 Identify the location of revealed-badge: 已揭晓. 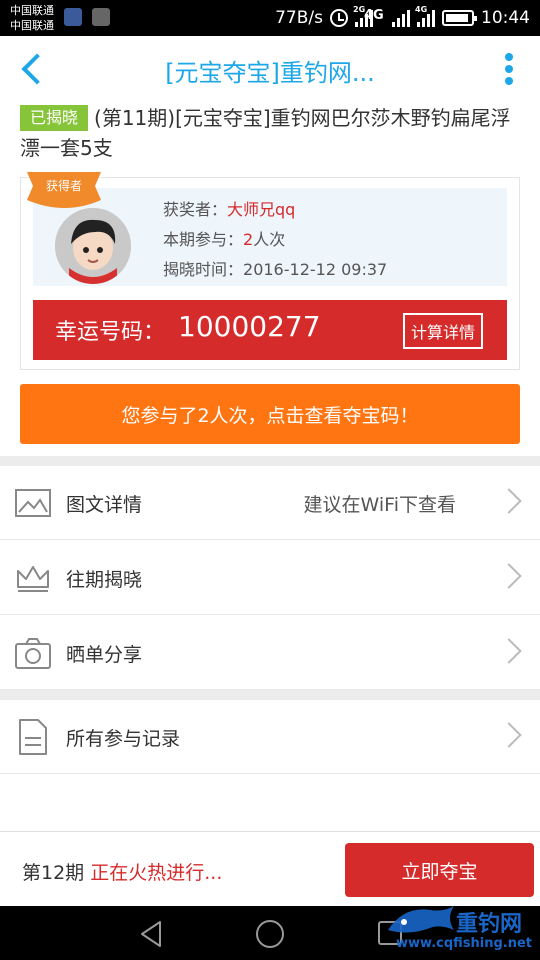
(54, 118).